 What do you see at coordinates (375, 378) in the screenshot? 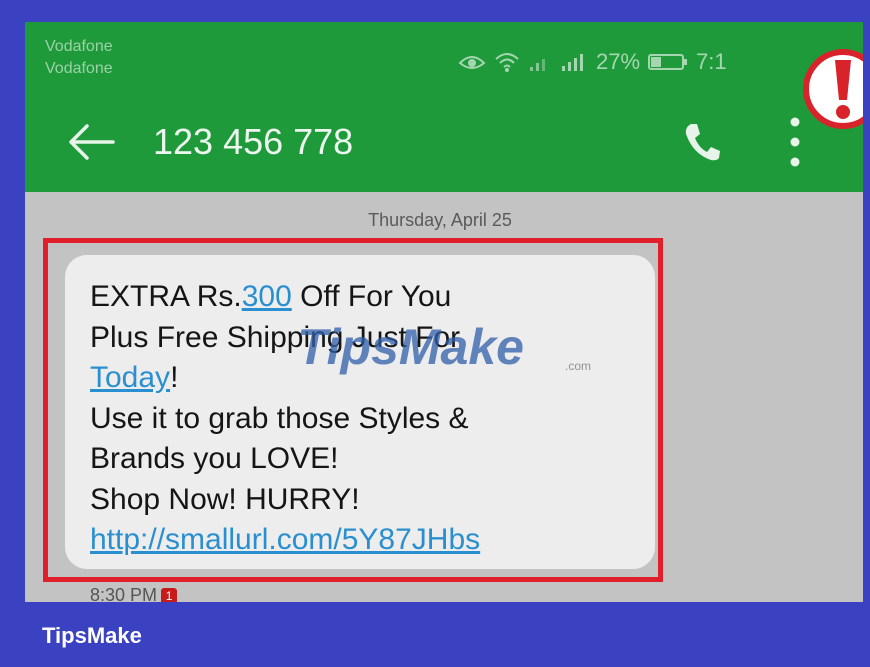
I see `message-line-3: Today!` at bounding box center [375, 378].